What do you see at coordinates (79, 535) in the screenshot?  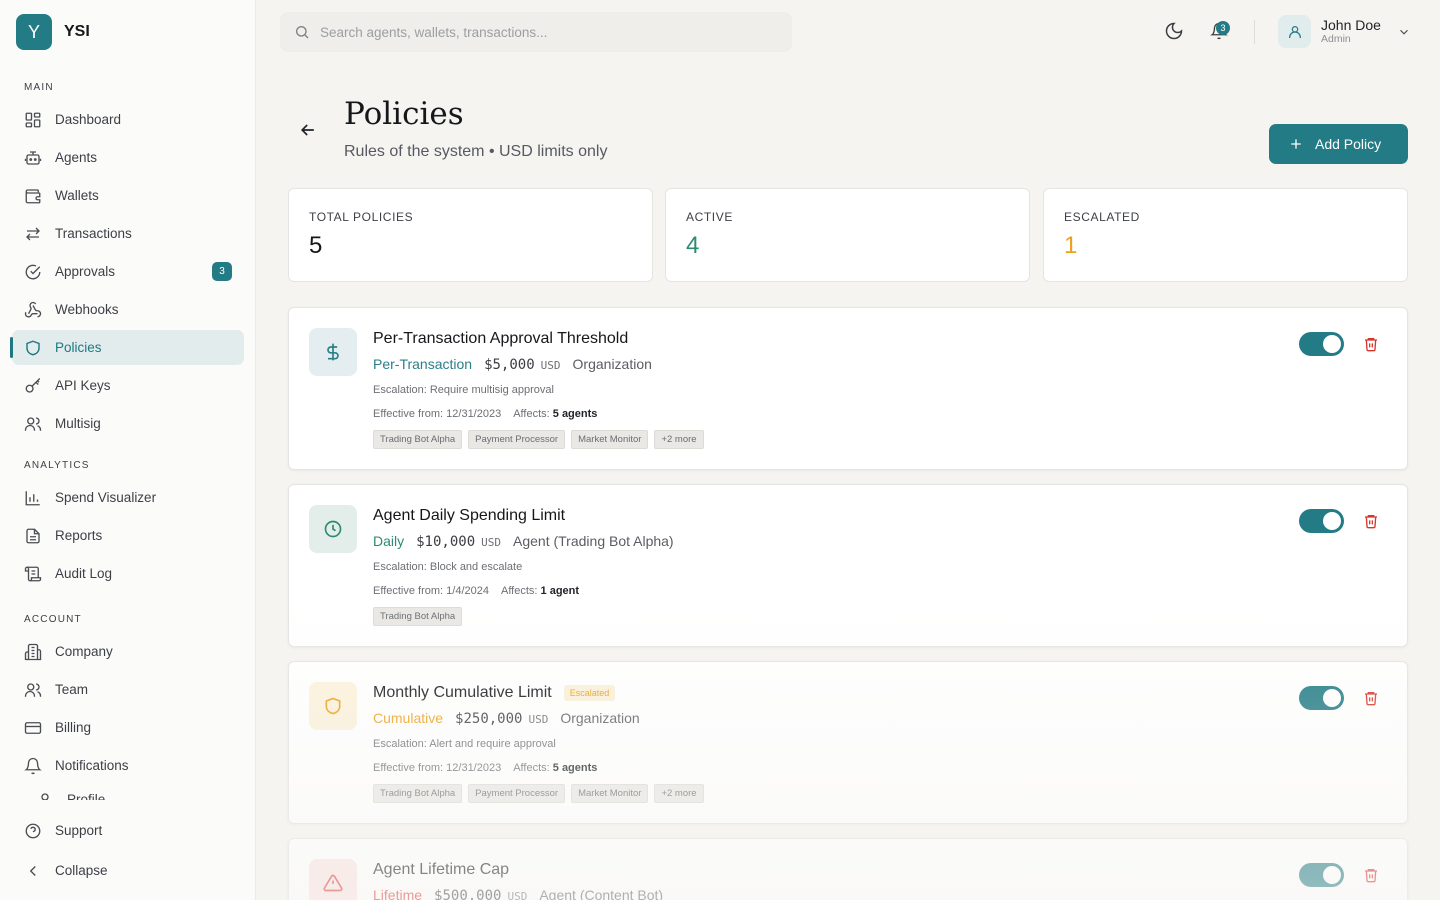 I see `sidebar-item-label: Reports` at bounding box center [79, 535].